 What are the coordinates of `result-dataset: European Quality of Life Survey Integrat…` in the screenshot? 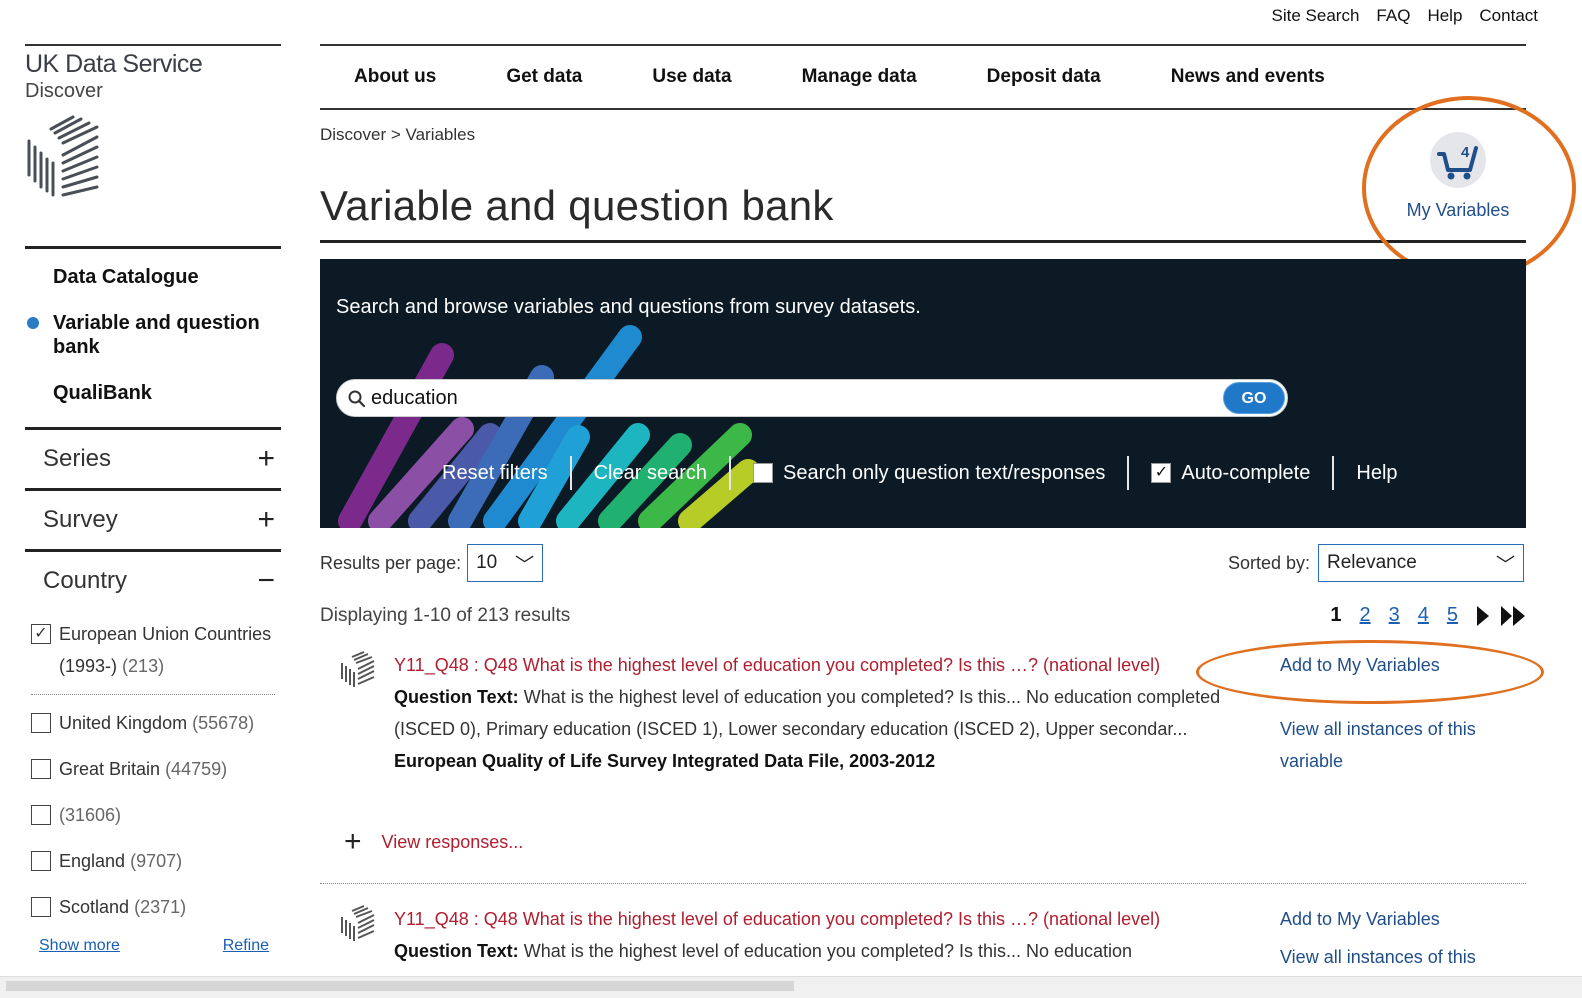 It's located at (824, 761).